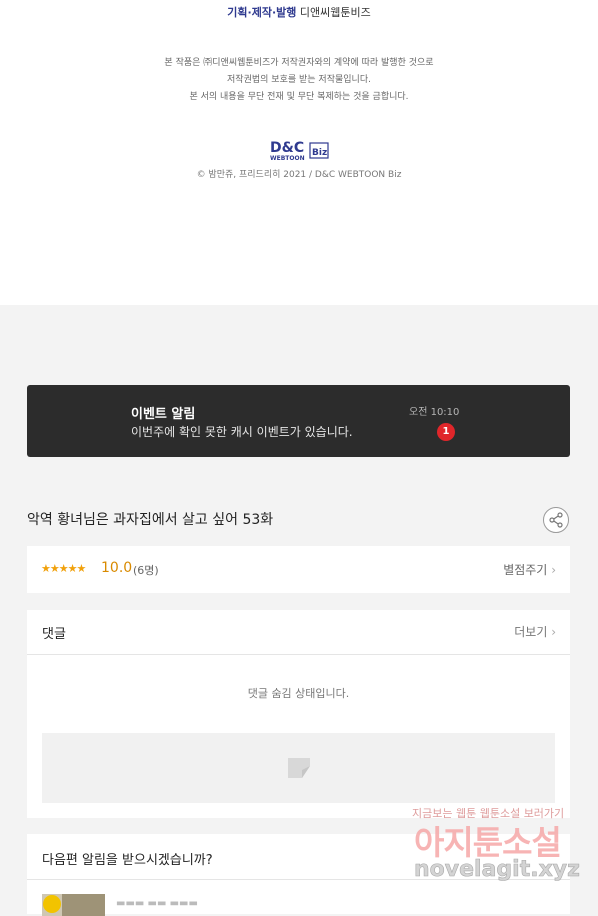  I want to click on rate-button: 별점주기 ›, so click(529, 569).